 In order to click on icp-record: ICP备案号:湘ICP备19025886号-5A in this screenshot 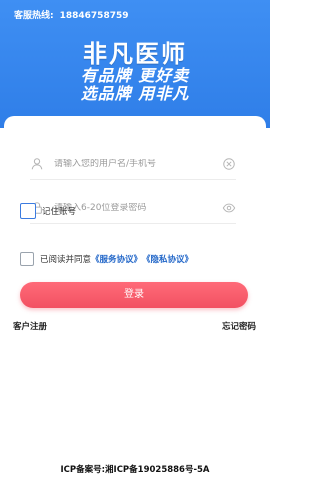, I will do `click(135, 470)`.